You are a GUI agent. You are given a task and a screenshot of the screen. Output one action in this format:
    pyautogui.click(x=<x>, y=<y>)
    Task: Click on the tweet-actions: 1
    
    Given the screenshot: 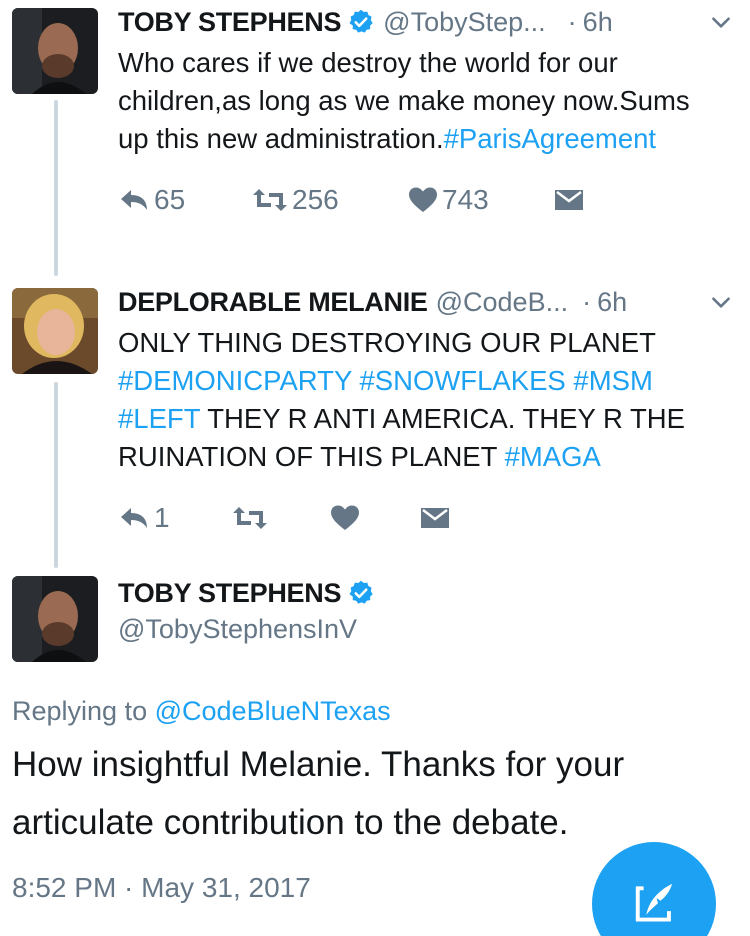 What is the action you would take?
    pyautogui.click(x=426, y=518)
    